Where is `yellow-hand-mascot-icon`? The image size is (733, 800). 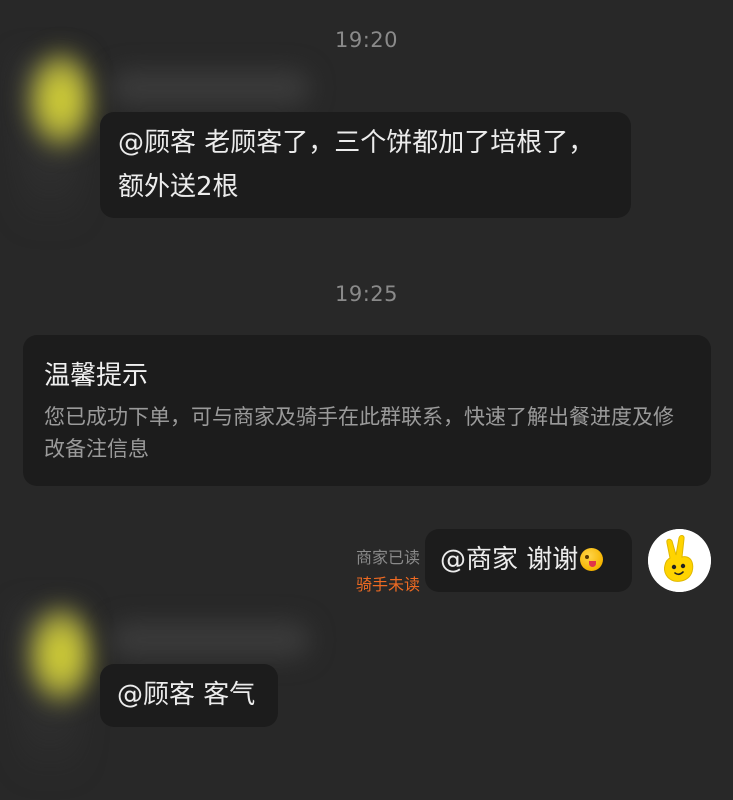 yellow-hand-mascot-icon is located at coordinates (679, 560).